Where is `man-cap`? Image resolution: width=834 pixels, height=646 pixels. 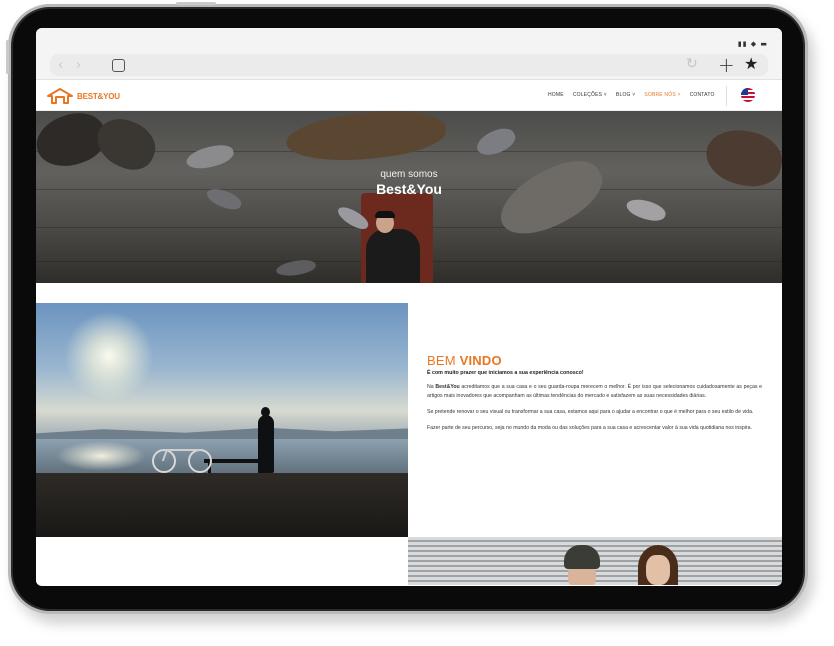
man-cap is located at coordinates (385, 214).